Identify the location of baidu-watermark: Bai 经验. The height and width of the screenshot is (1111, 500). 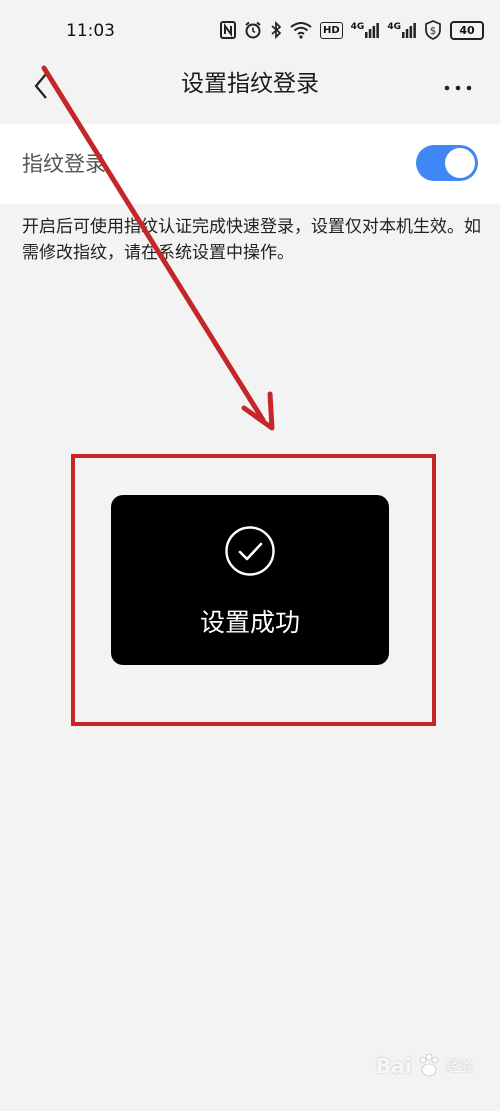
(425, 1066).